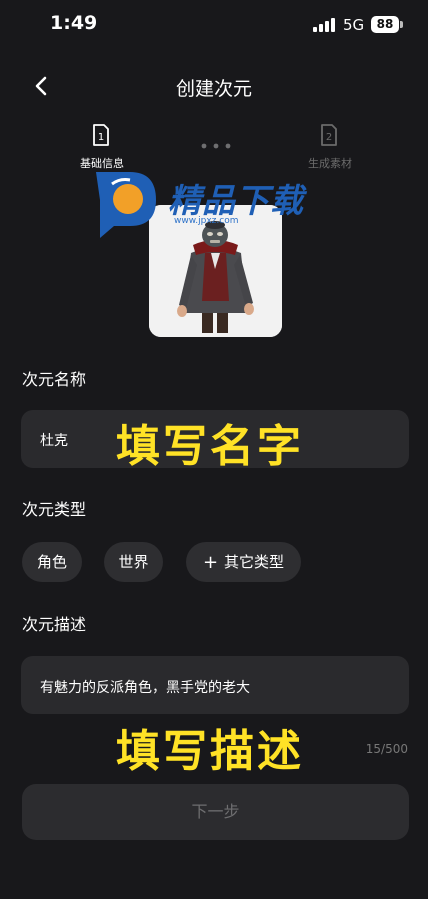 This screenshot has height=899, width=428. I want to click on page-title: 创建次元, so click(213, 89).